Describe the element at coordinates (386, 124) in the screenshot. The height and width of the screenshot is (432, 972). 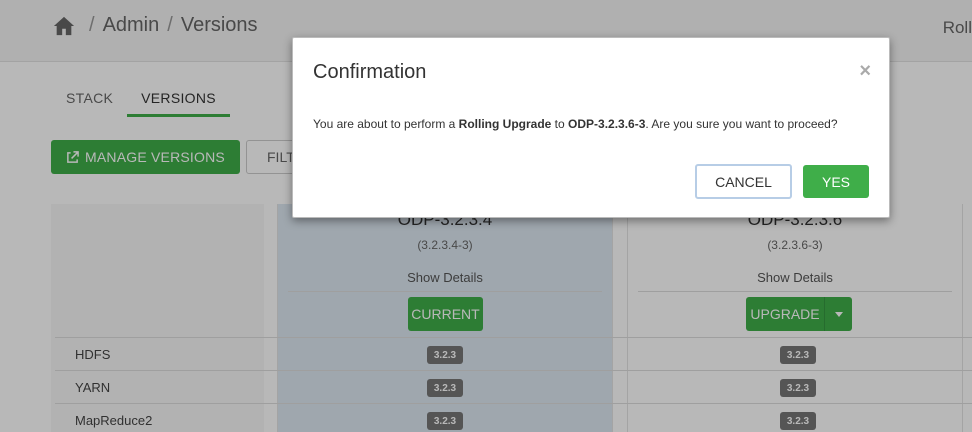
I see `message-text: You are about to perform a` at that location.